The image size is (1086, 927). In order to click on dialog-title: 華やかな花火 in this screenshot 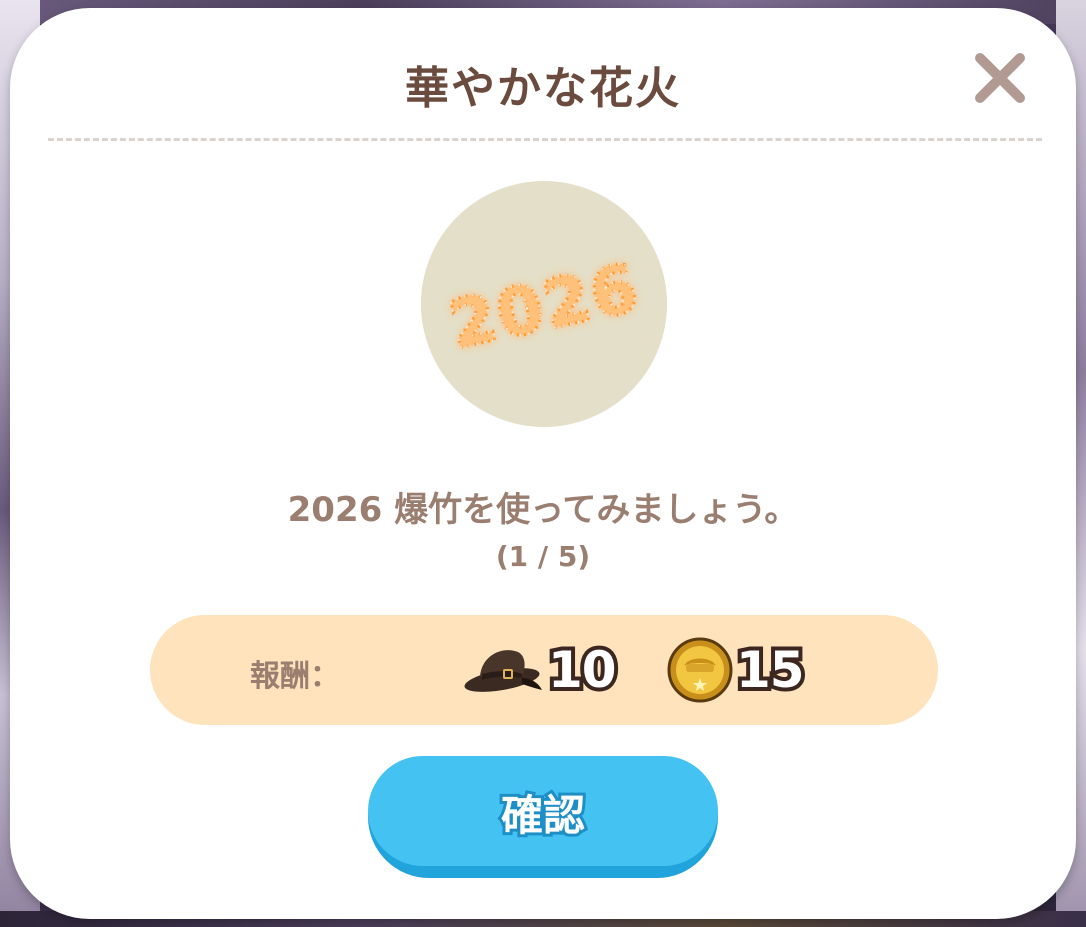, I will do `click(543, 88)`.